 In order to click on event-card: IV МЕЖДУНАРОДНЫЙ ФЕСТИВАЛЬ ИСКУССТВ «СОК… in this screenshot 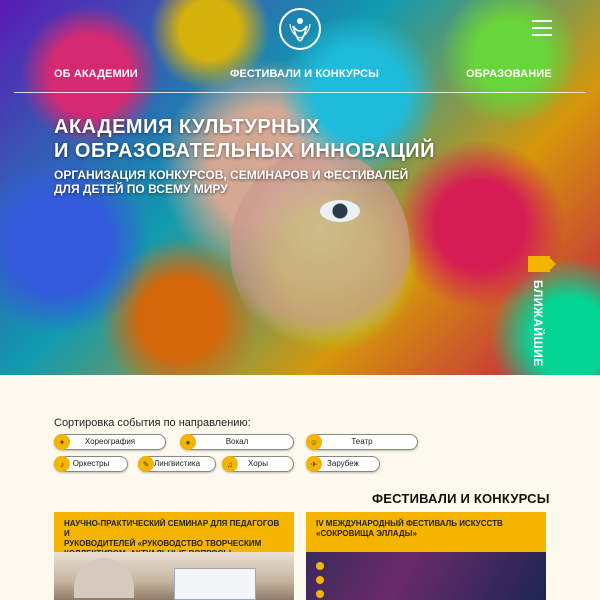, I will do `click(426, 556)`.